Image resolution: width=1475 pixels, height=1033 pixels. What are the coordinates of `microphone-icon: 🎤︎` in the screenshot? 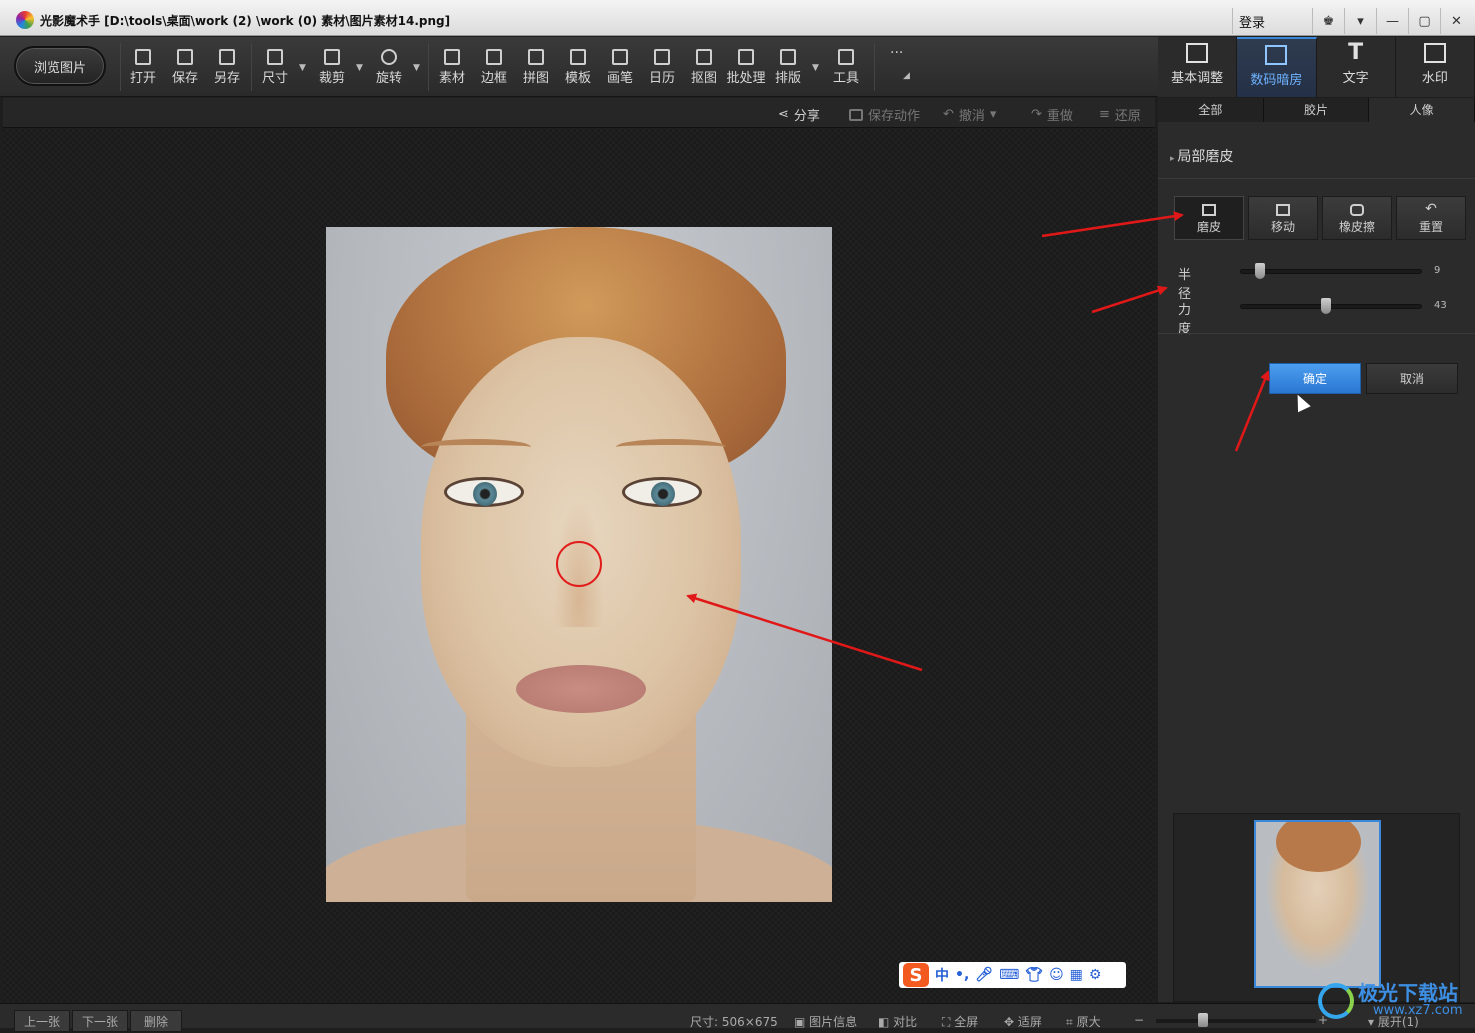 It's located at (984, 975).